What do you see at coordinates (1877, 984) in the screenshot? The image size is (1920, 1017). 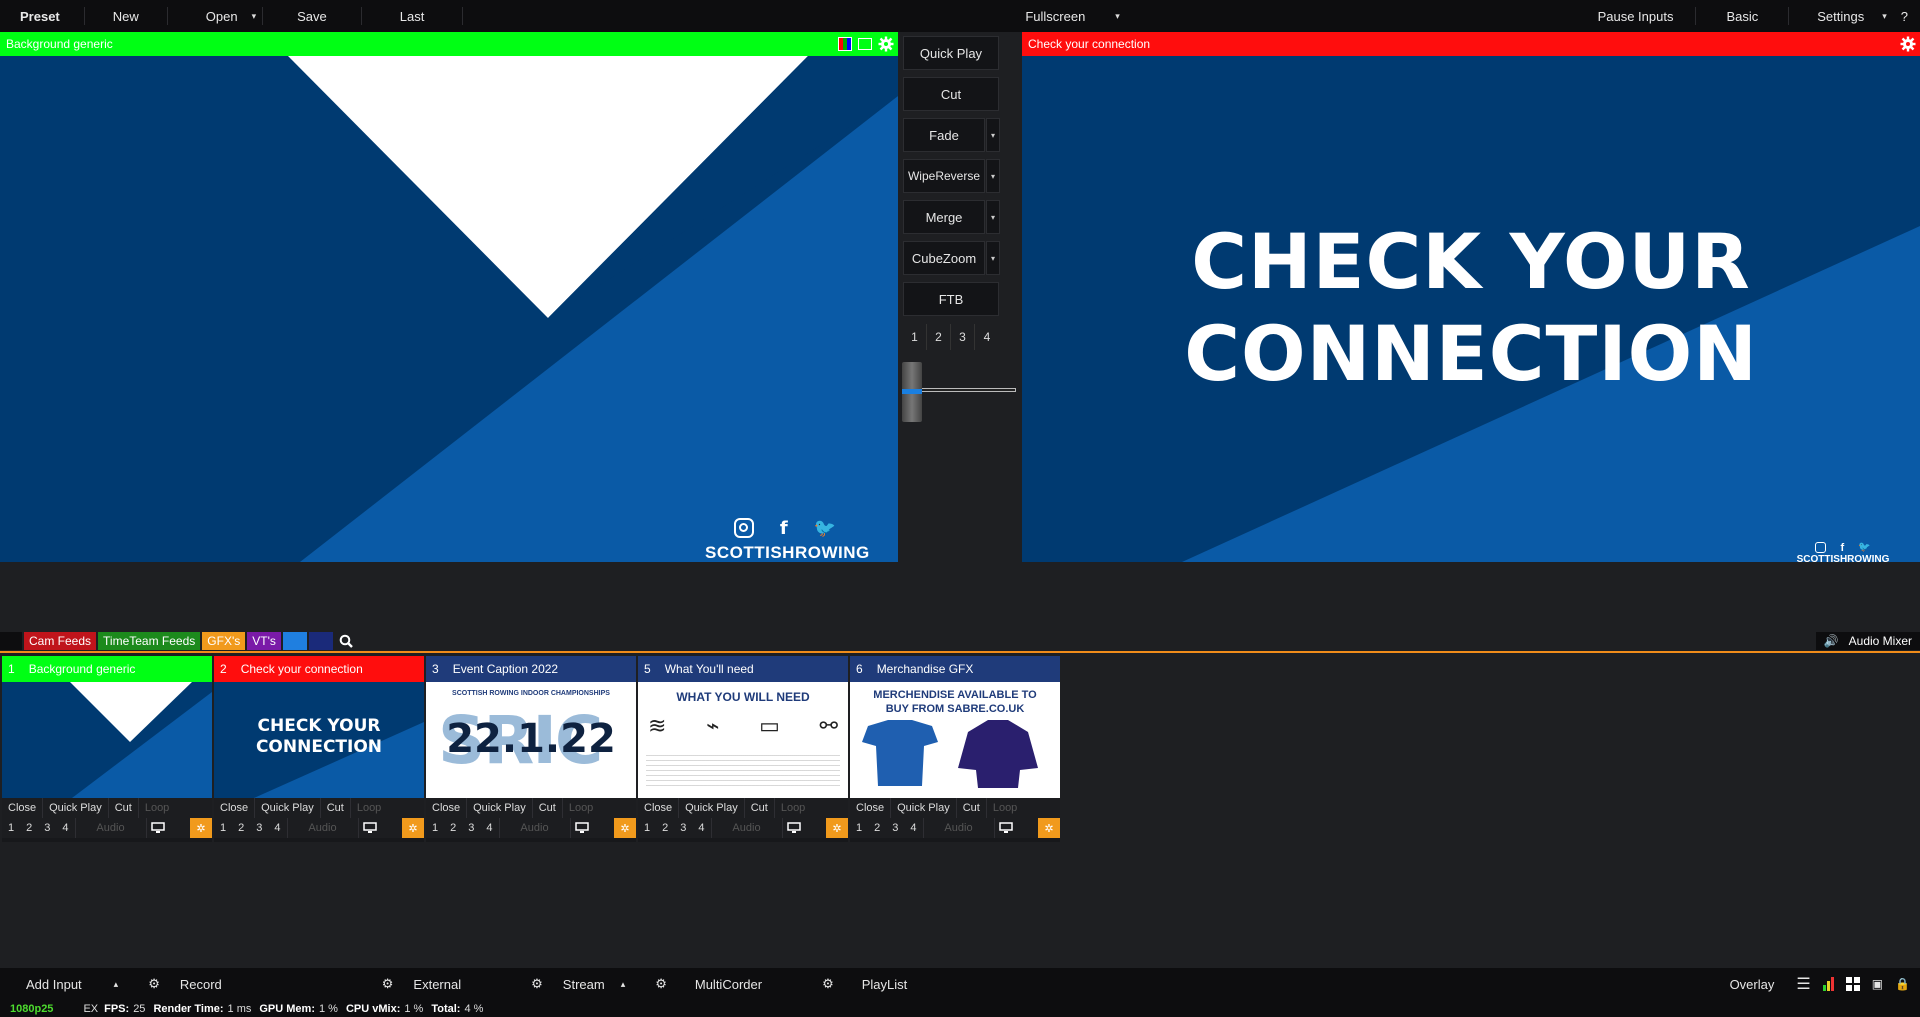 I see `snapshot-icon: ▣` at bounding box center [1877, 984].